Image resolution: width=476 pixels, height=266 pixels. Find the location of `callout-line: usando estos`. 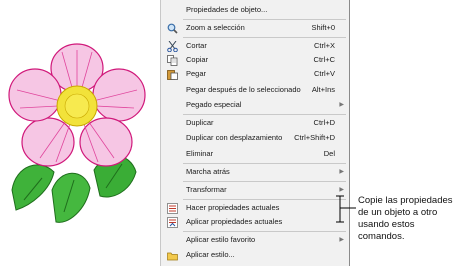

callout-line: usando estos is located at coordinates (386, 224).